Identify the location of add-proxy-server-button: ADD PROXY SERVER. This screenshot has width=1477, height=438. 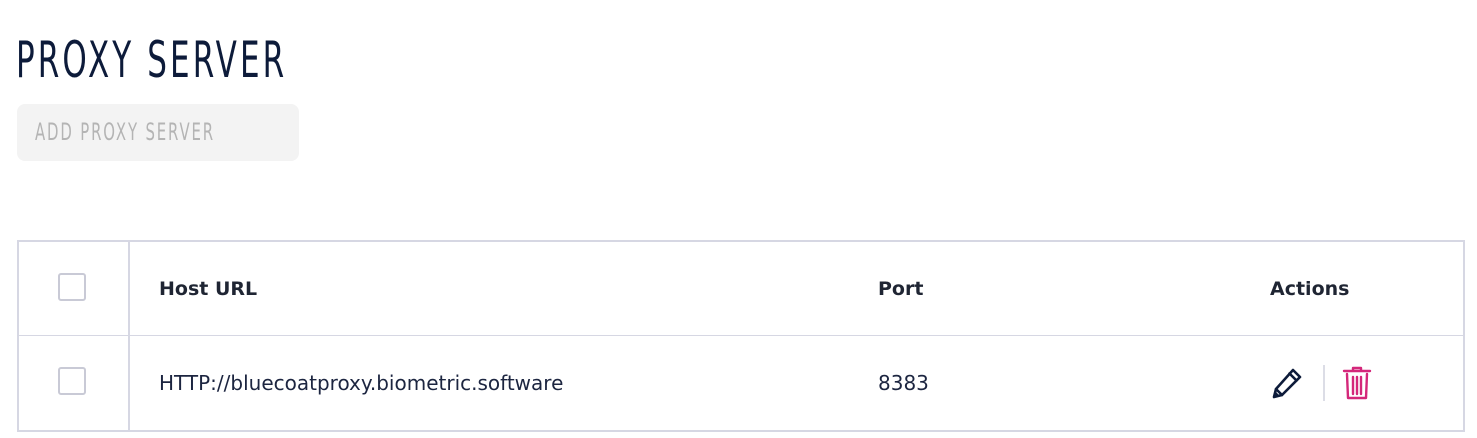
(158, 132).